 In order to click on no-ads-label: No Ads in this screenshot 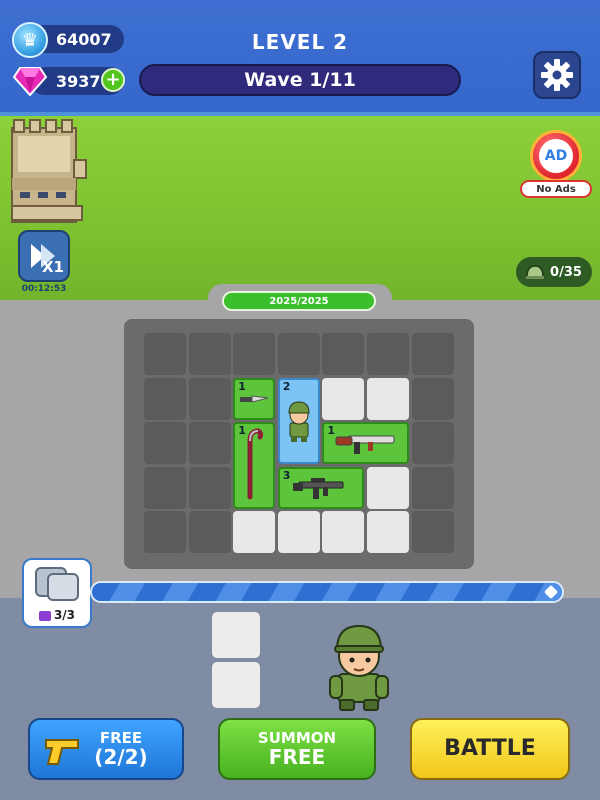, I will do `click(556, 189)`.